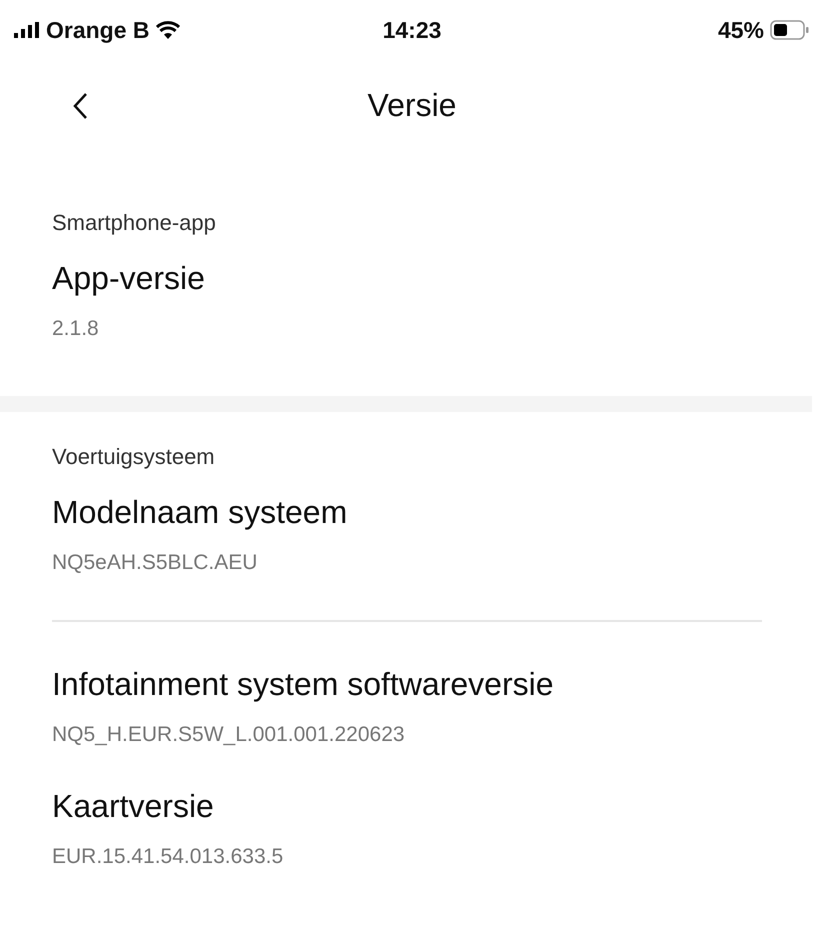 This screenshot has height=944, width=824. What do you see at coordinates (134, 457) in the screenshot?
I see `section-heading: Voertuigsysteem` at bounding box center [134, 457].